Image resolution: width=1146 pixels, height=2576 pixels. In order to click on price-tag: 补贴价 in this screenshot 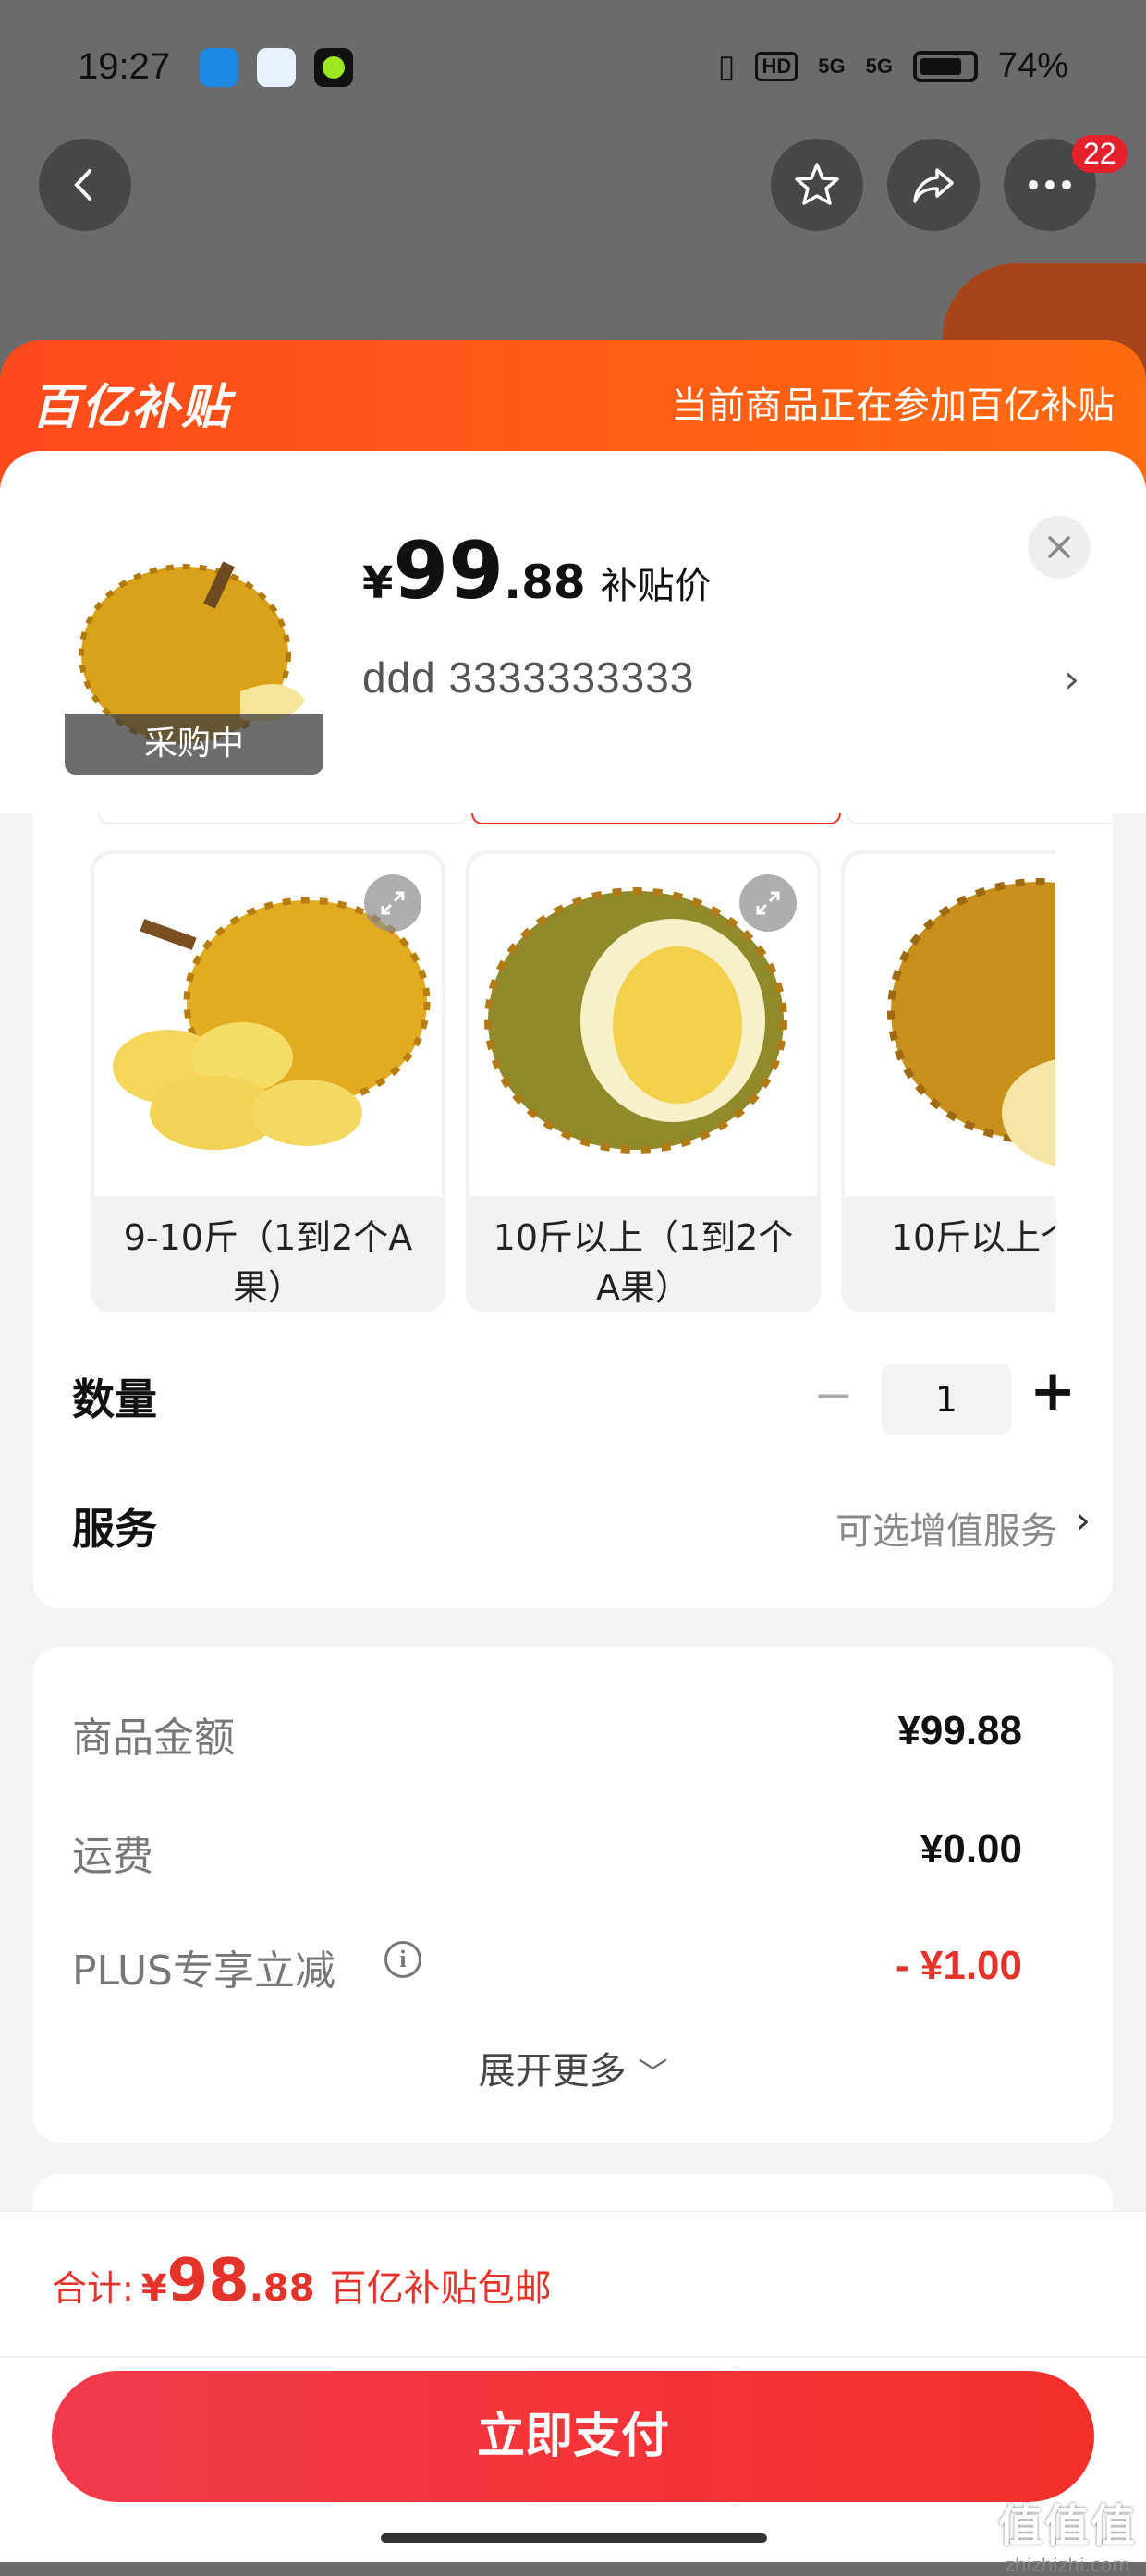, I will do `click(656, 586)`.